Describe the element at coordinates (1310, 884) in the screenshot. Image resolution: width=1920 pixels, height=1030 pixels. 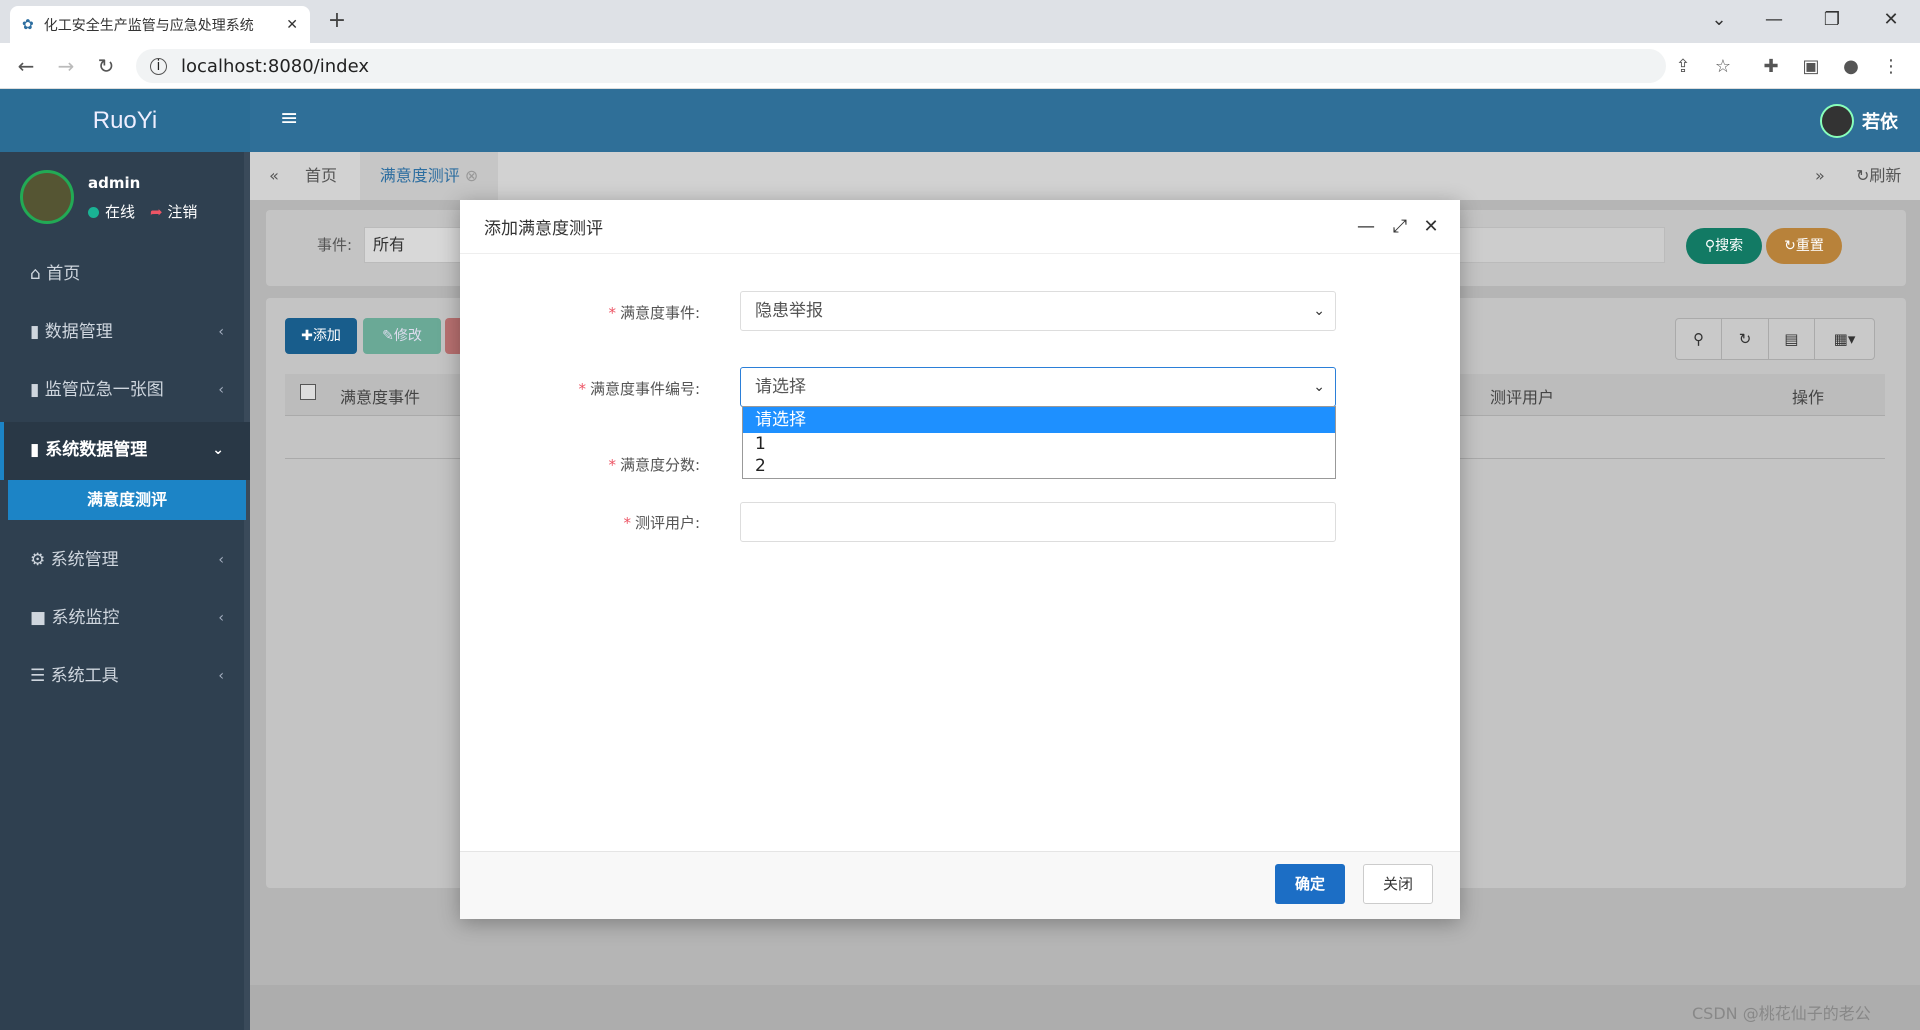
I see `confirm-button: 确定` at that location.